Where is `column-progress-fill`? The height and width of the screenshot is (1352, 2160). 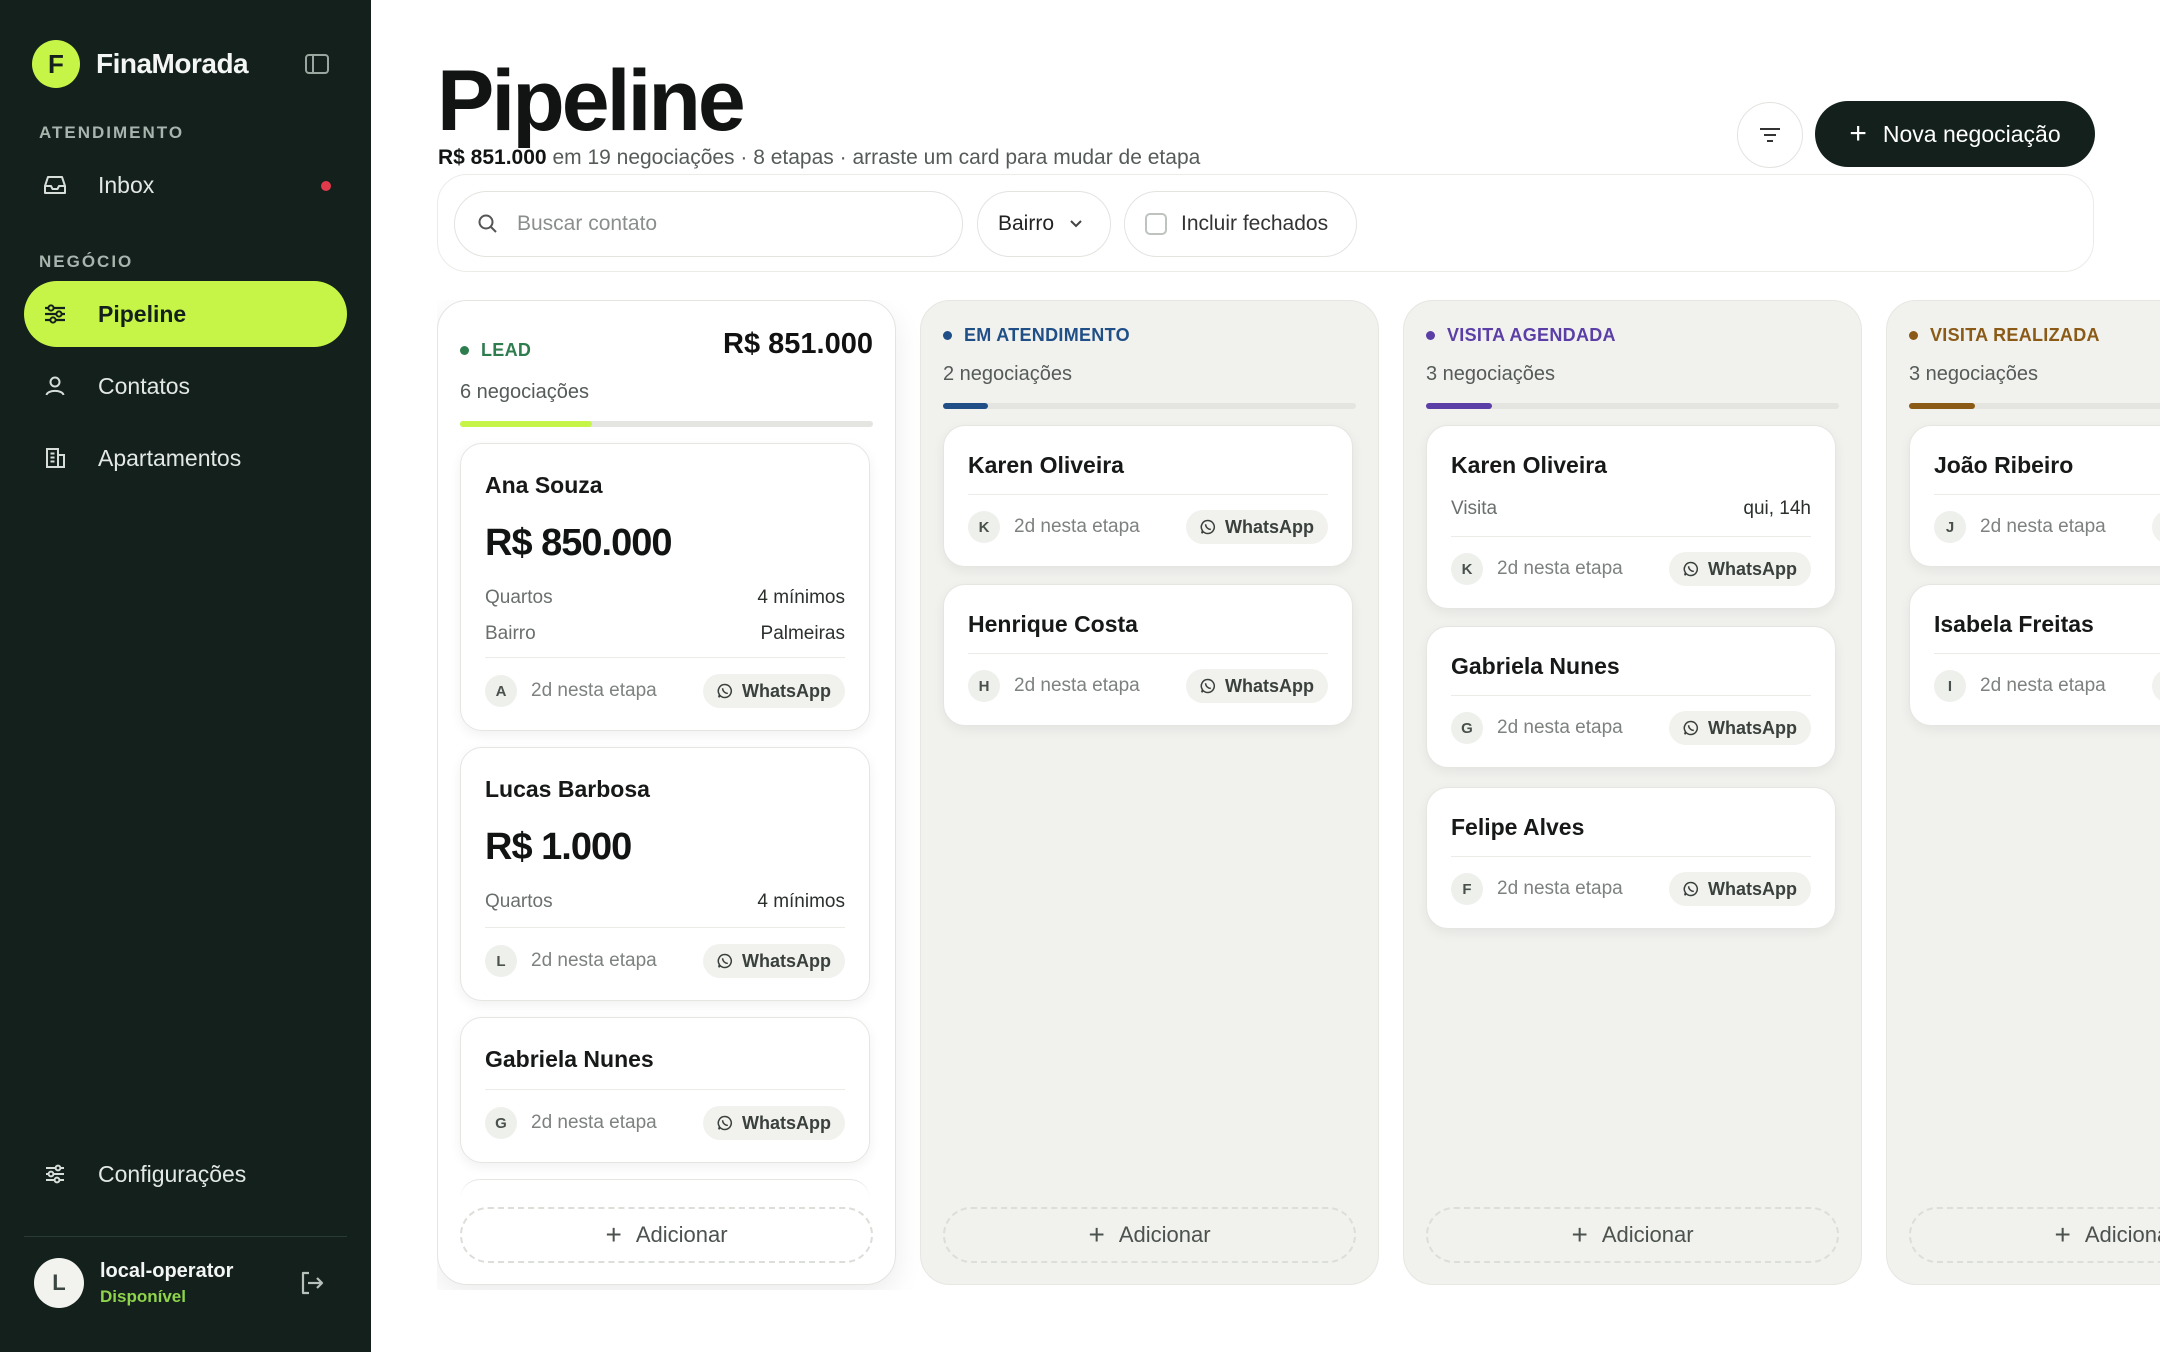
column-progress-fill is located at coordinates (526, 424).